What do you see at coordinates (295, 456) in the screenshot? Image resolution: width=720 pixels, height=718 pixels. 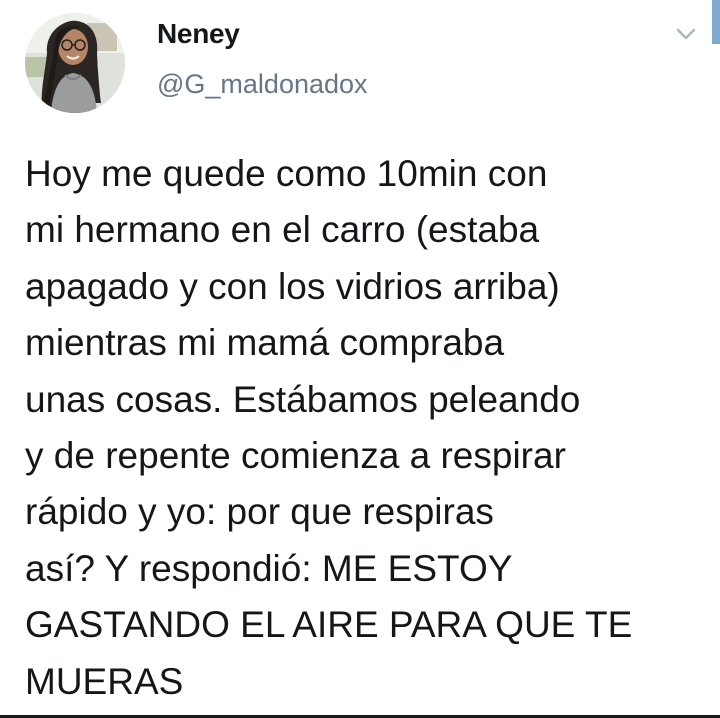 I see `tweet-text-line: y de repente comienza a respirar` at bounding box center [295, 456].